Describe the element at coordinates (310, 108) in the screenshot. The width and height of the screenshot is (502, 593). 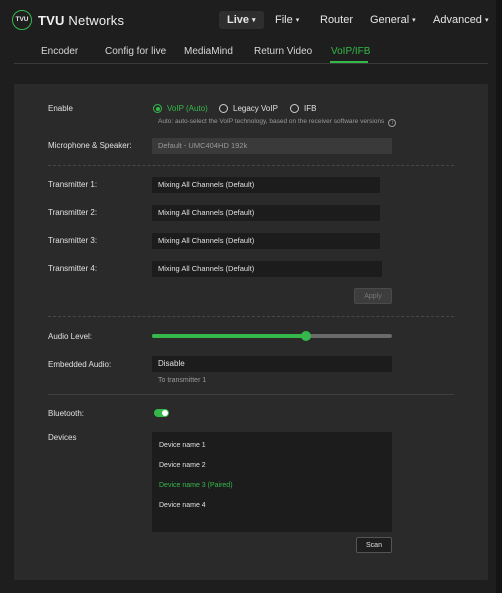
I see `radio-ifb-label: IFB` at that location.